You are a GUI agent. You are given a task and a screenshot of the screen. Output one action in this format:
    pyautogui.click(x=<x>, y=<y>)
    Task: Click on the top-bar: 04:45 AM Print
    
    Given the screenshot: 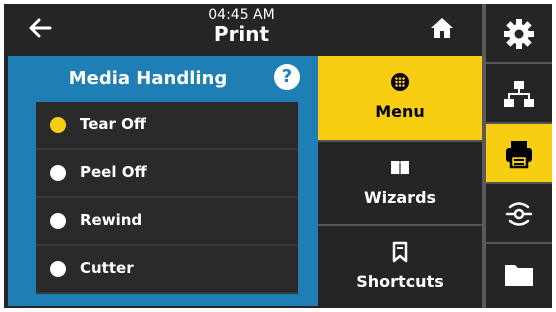 What is the action you would take?
    pyautogui.click(x=243, y=28)
    